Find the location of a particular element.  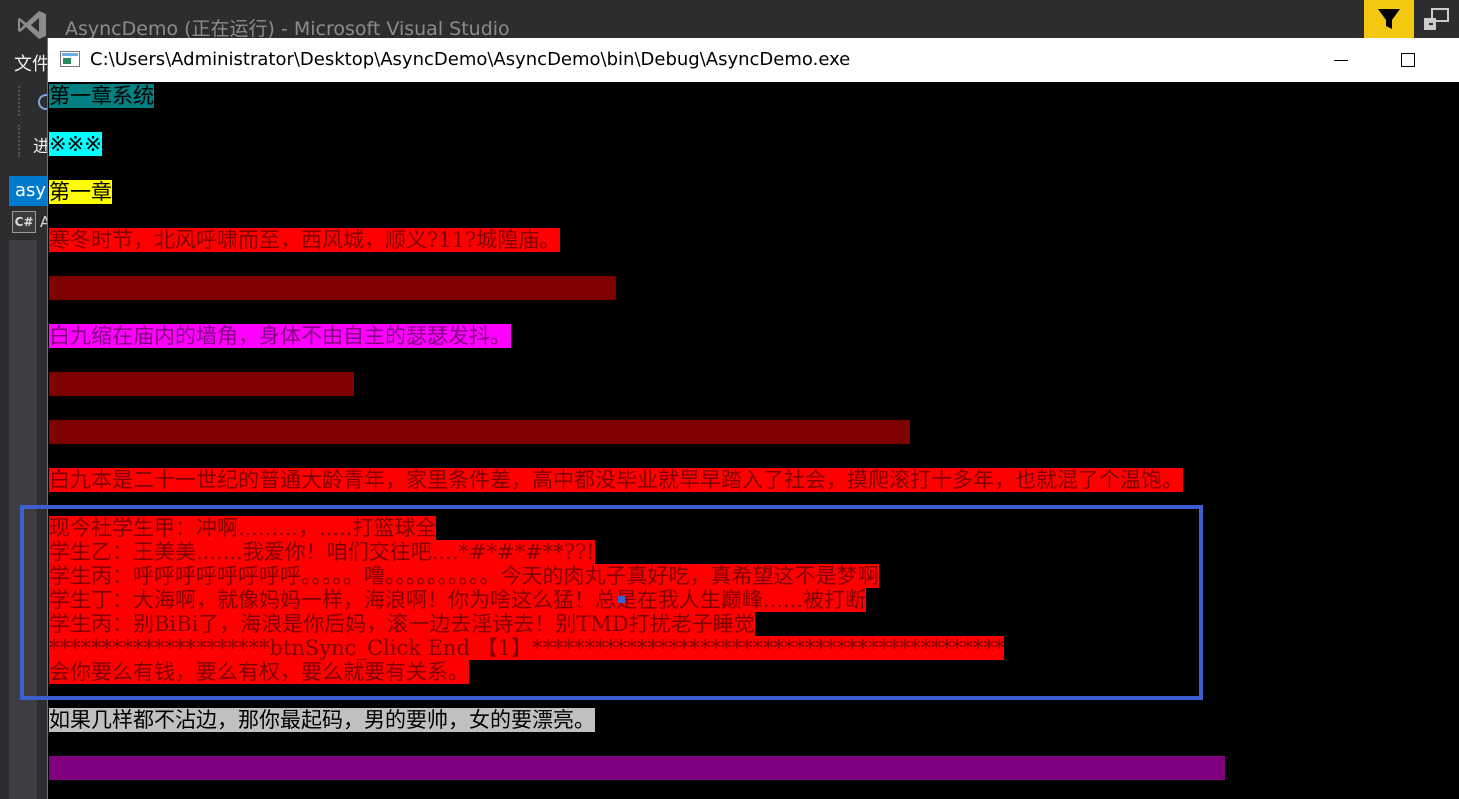

menu-file: 文件 is located at coordinates (32, 63).